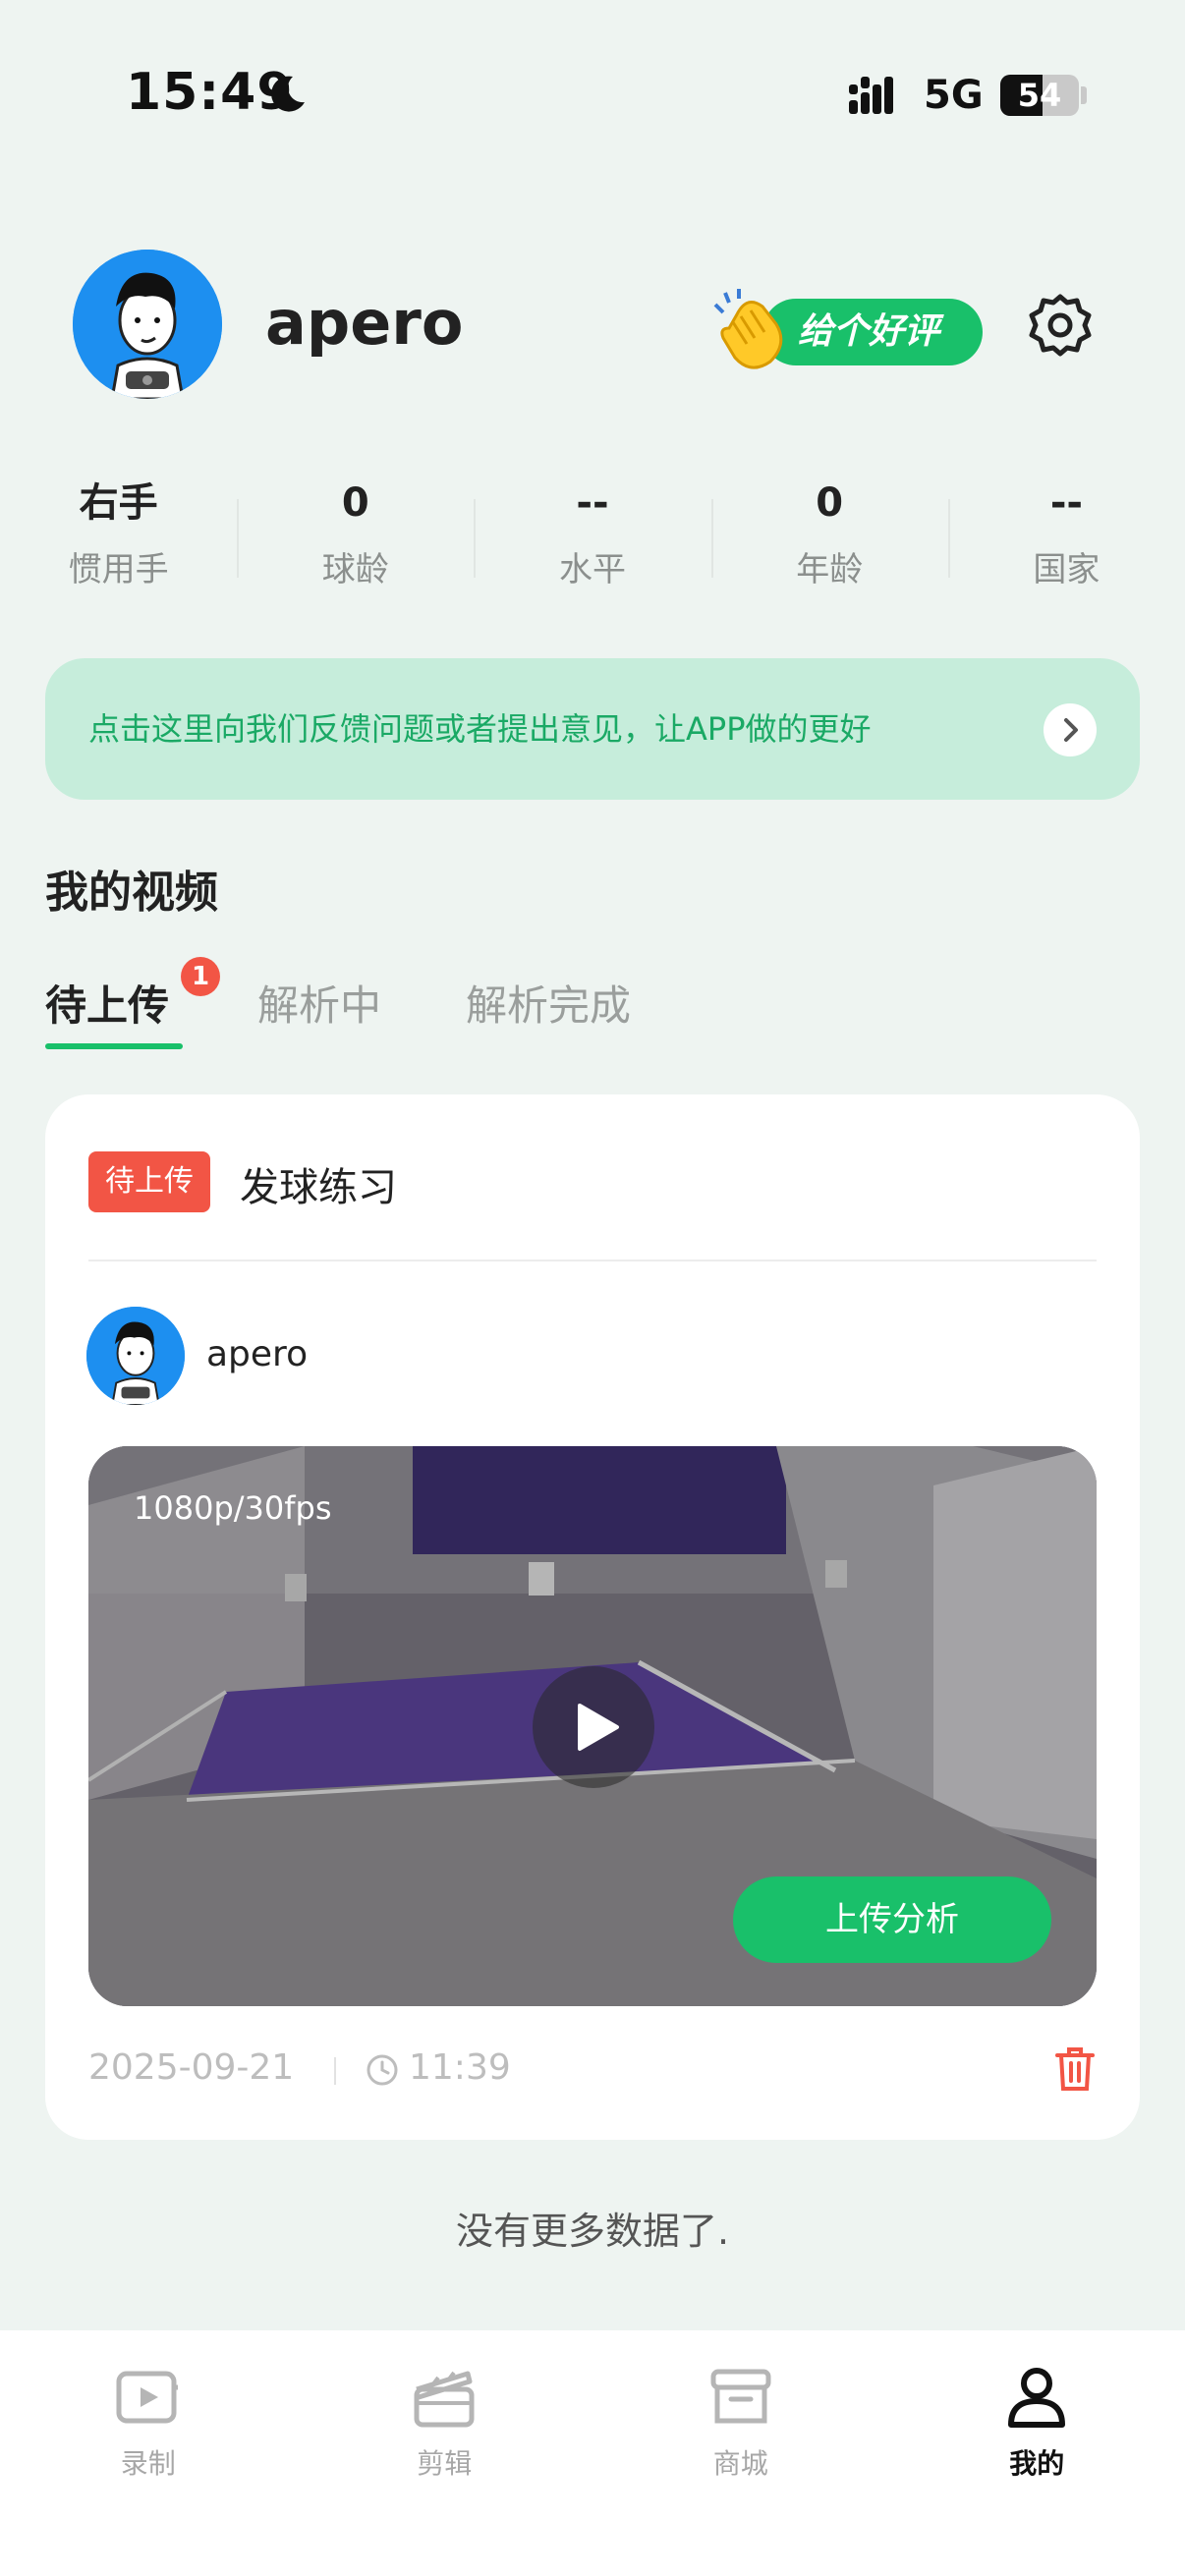  I want to click on video-title: 发球练习, so click(319, 1187).